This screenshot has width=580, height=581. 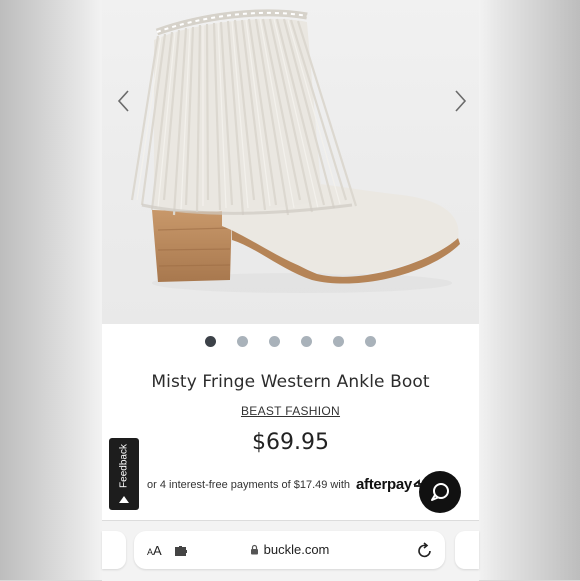 What do you see at coordinates (124, 499) in the screenshot?
I see `triangle-up-icon` at bounding box center [124, 499].